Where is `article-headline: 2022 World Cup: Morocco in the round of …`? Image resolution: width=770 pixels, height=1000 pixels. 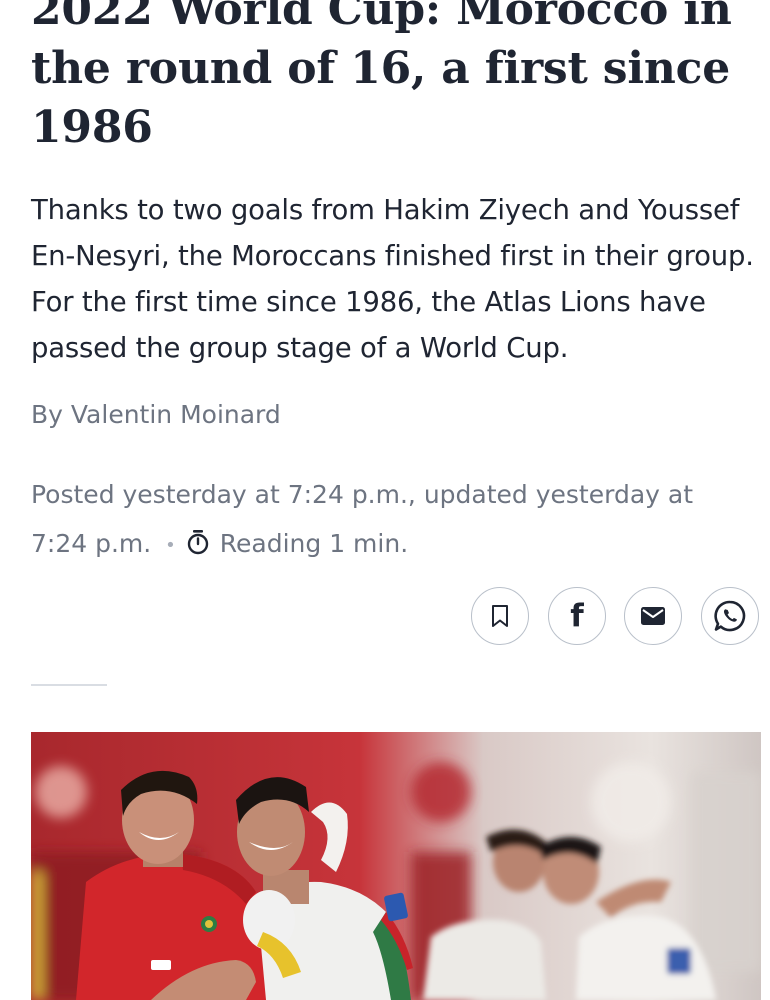 article-headline: 2022 World Cup: Morocco in the round of … is located at coordinates (381, 76).